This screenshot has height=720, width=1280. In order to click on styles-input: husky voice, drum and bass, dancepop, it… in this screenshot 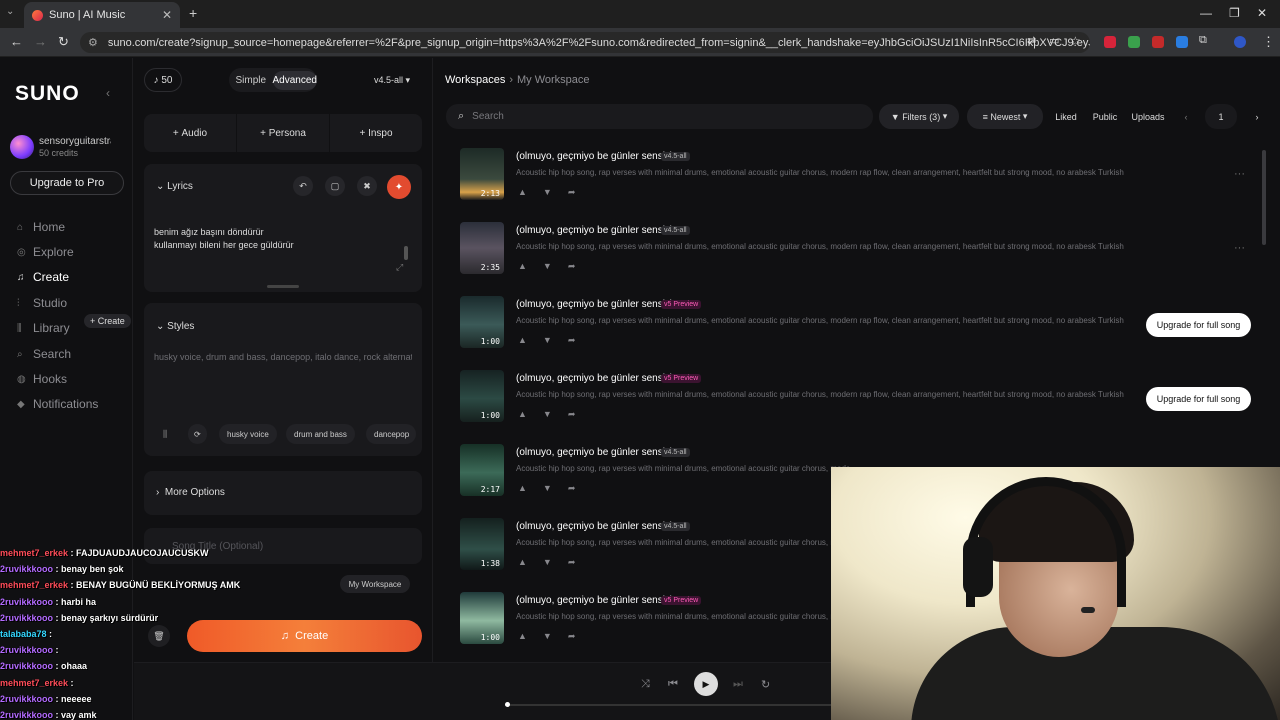, I will do `click(283, 357)`.